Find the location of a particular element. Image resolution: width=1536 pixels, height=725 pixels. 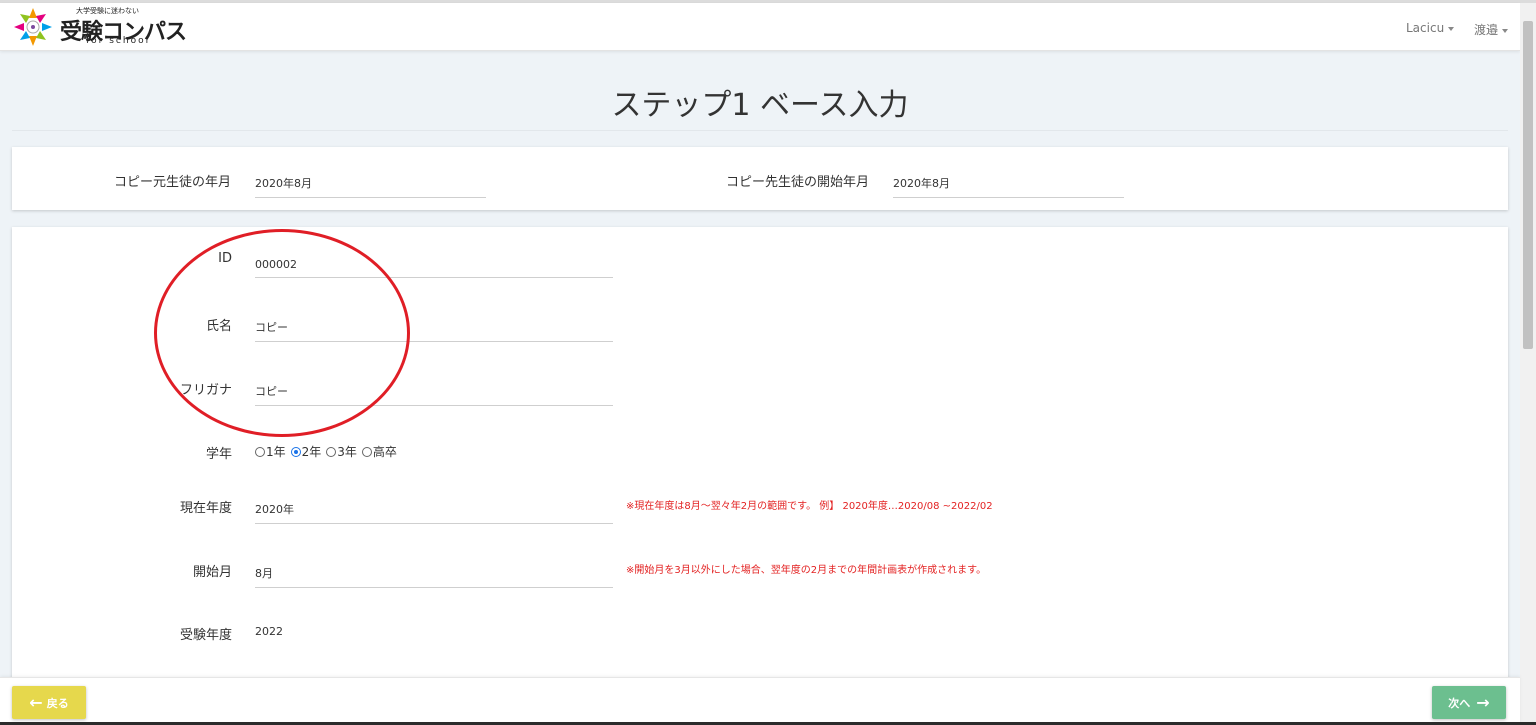

compass-logo-icon is located at coordinates (33, 27).